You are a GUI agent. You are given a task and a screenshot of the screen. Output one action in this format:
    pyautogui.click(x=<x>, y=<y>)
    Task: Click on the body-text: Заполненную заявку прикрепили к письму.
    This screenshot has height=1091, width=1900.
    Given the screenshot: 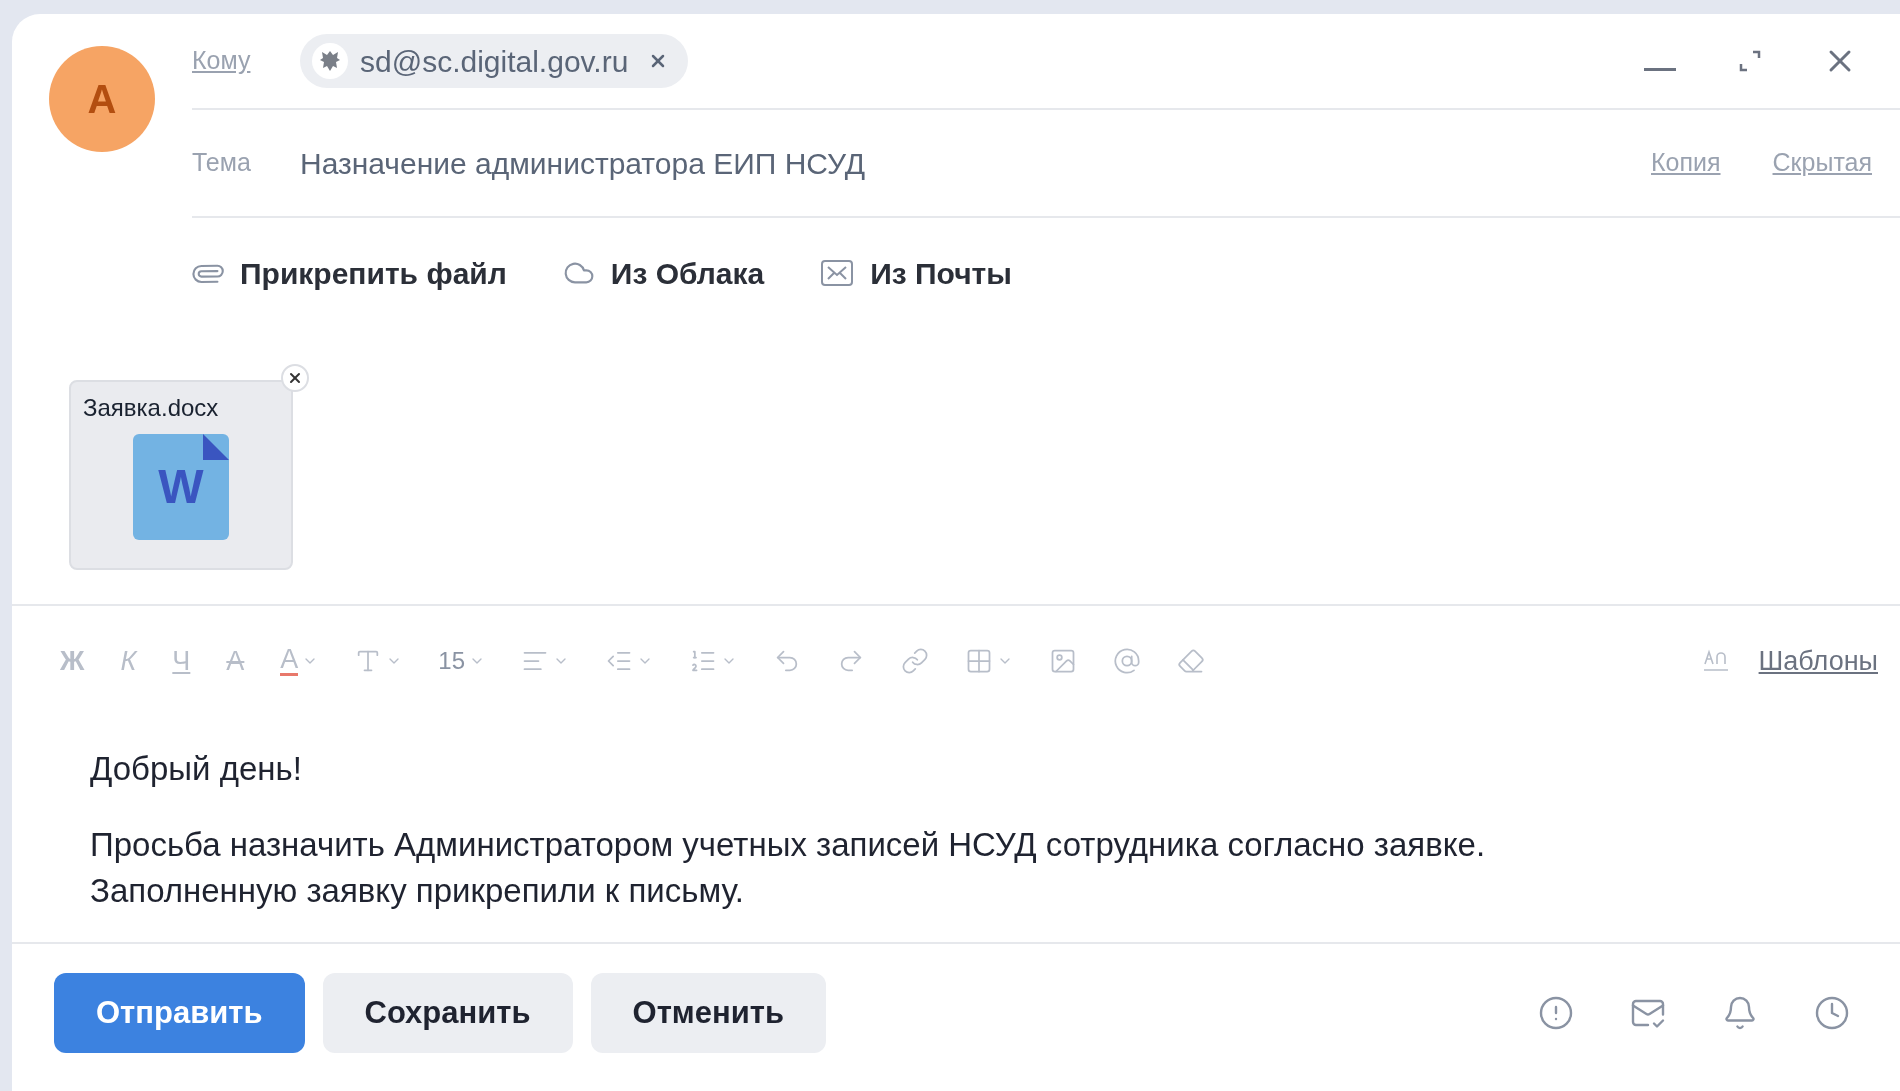 What is the action you would take?
    pyautogui.click(x=417, y=891)
    